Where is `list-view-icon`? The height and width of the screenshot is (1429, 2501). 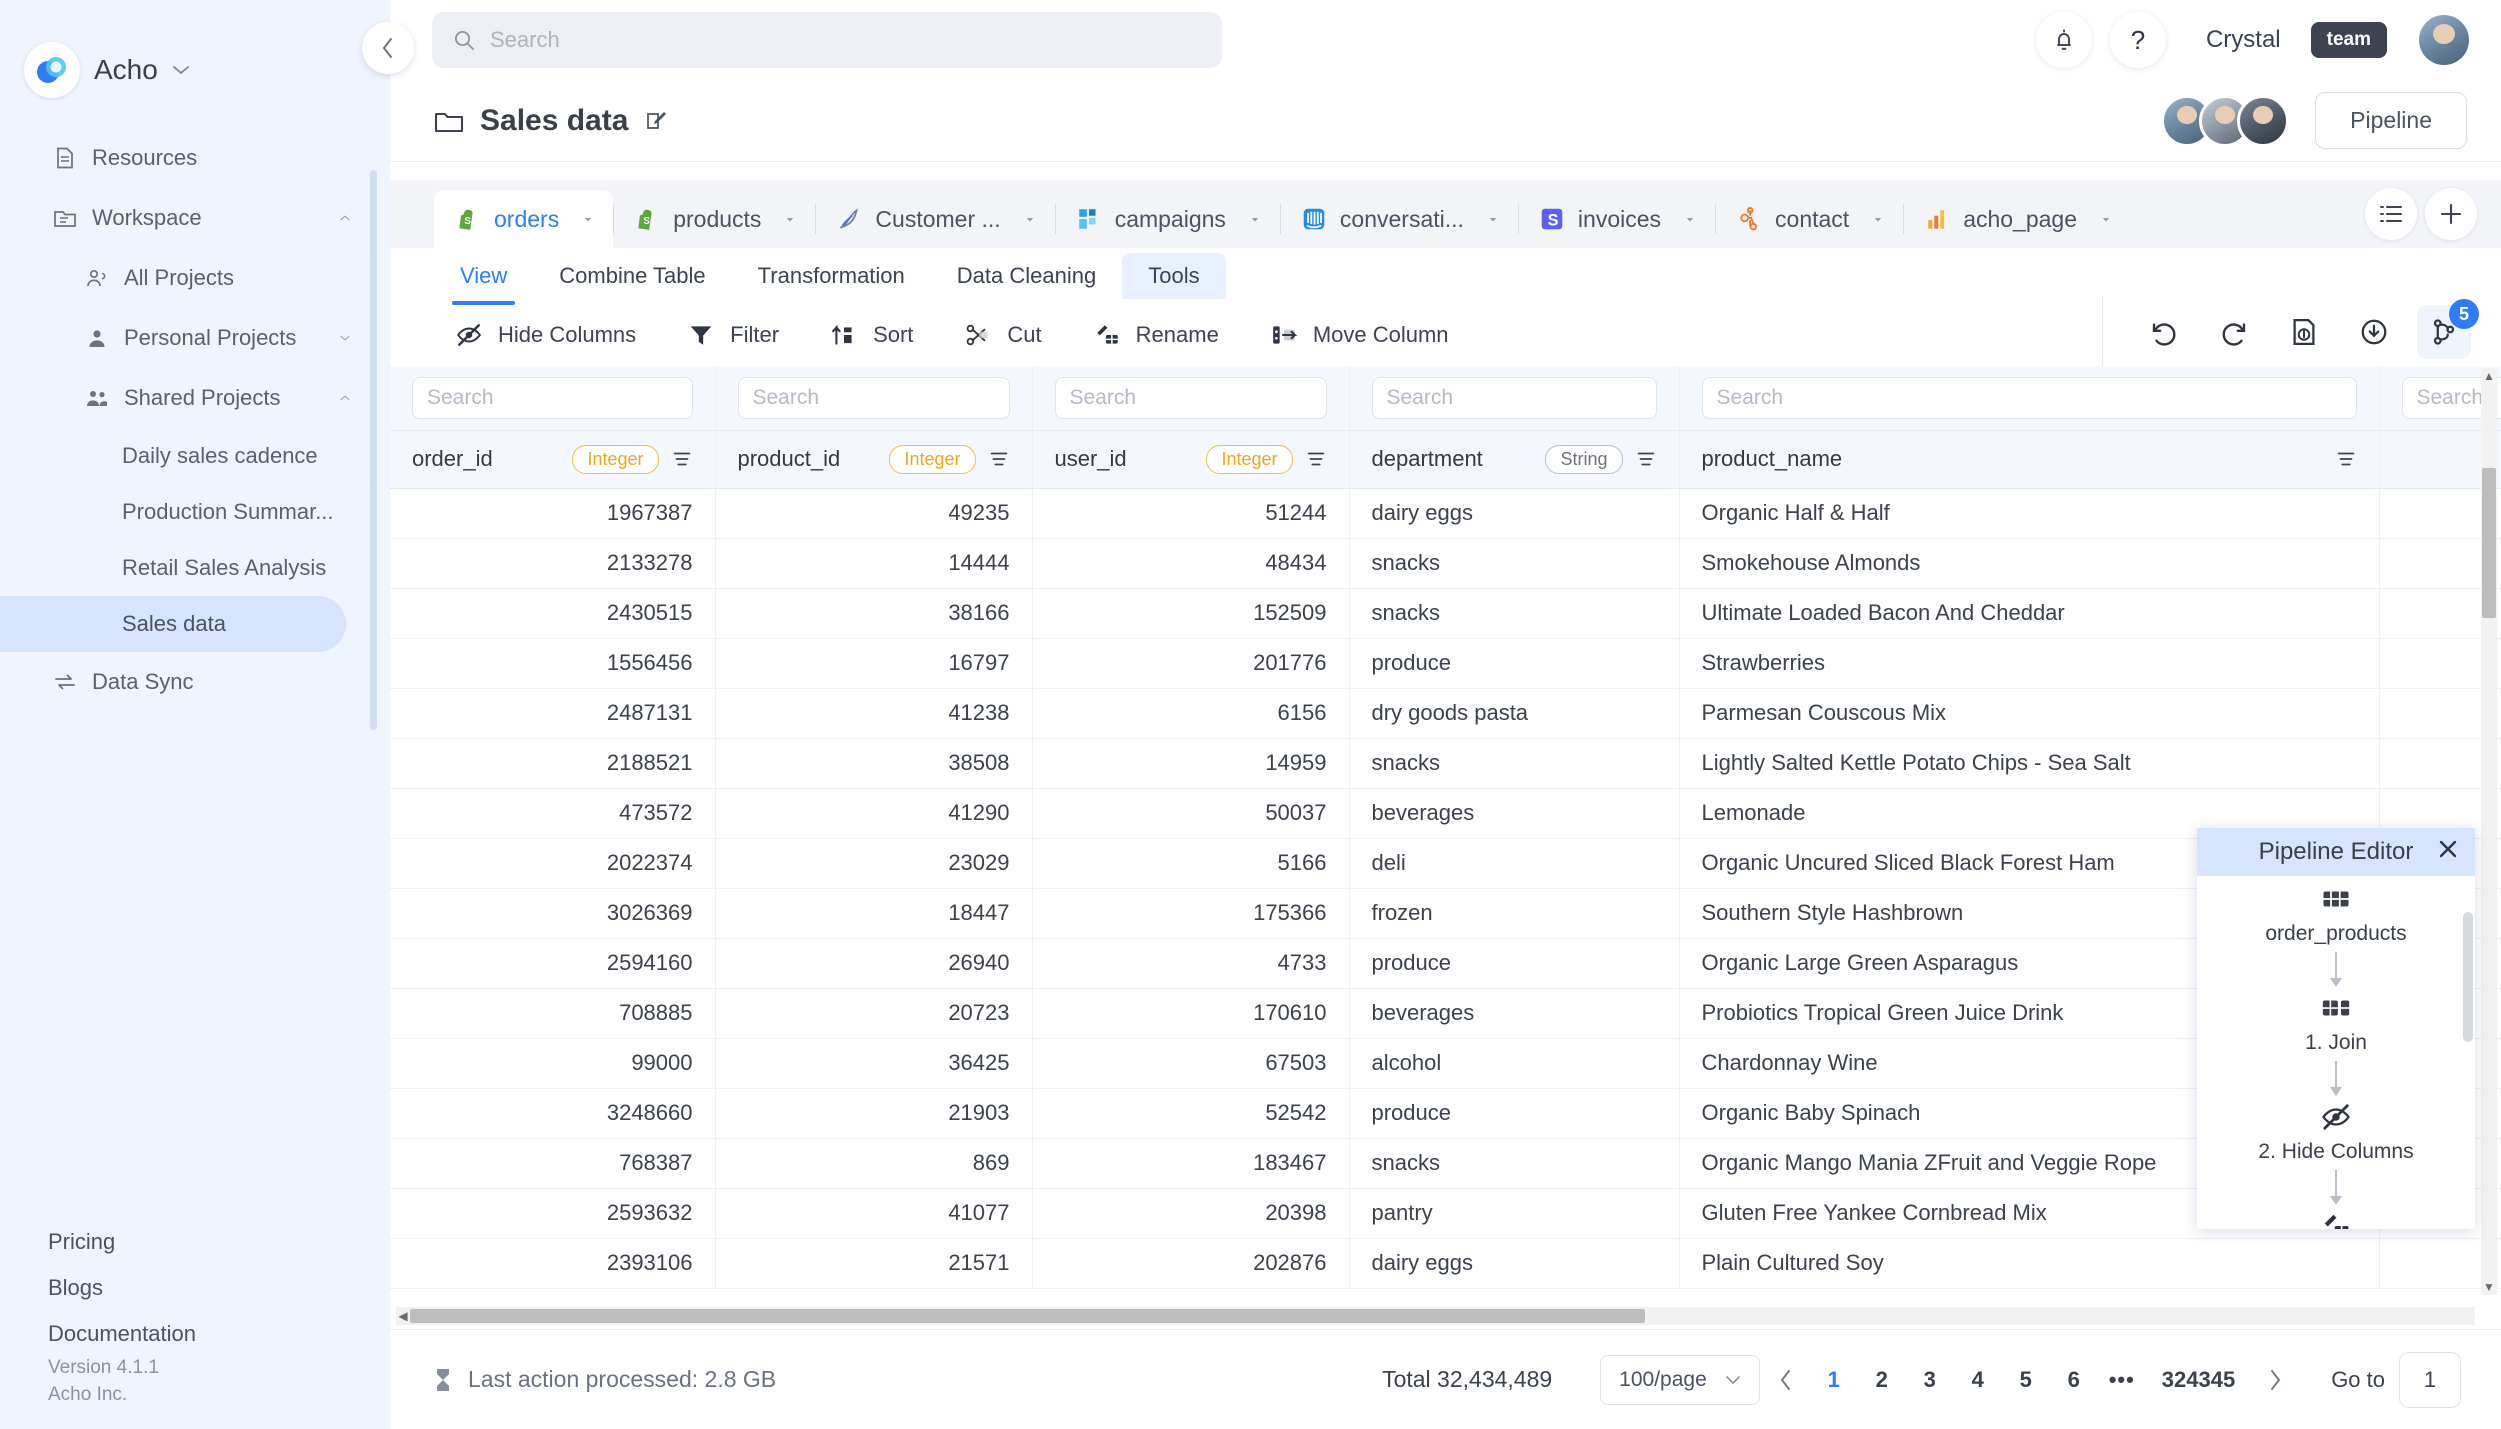
list-view-icon is located at coordinates (2391, 214).